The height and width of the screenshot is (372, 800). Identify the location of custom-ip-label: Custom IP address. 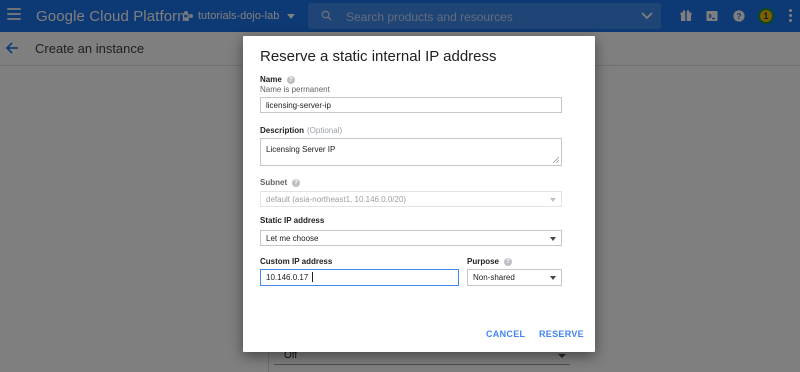
(296, 261).